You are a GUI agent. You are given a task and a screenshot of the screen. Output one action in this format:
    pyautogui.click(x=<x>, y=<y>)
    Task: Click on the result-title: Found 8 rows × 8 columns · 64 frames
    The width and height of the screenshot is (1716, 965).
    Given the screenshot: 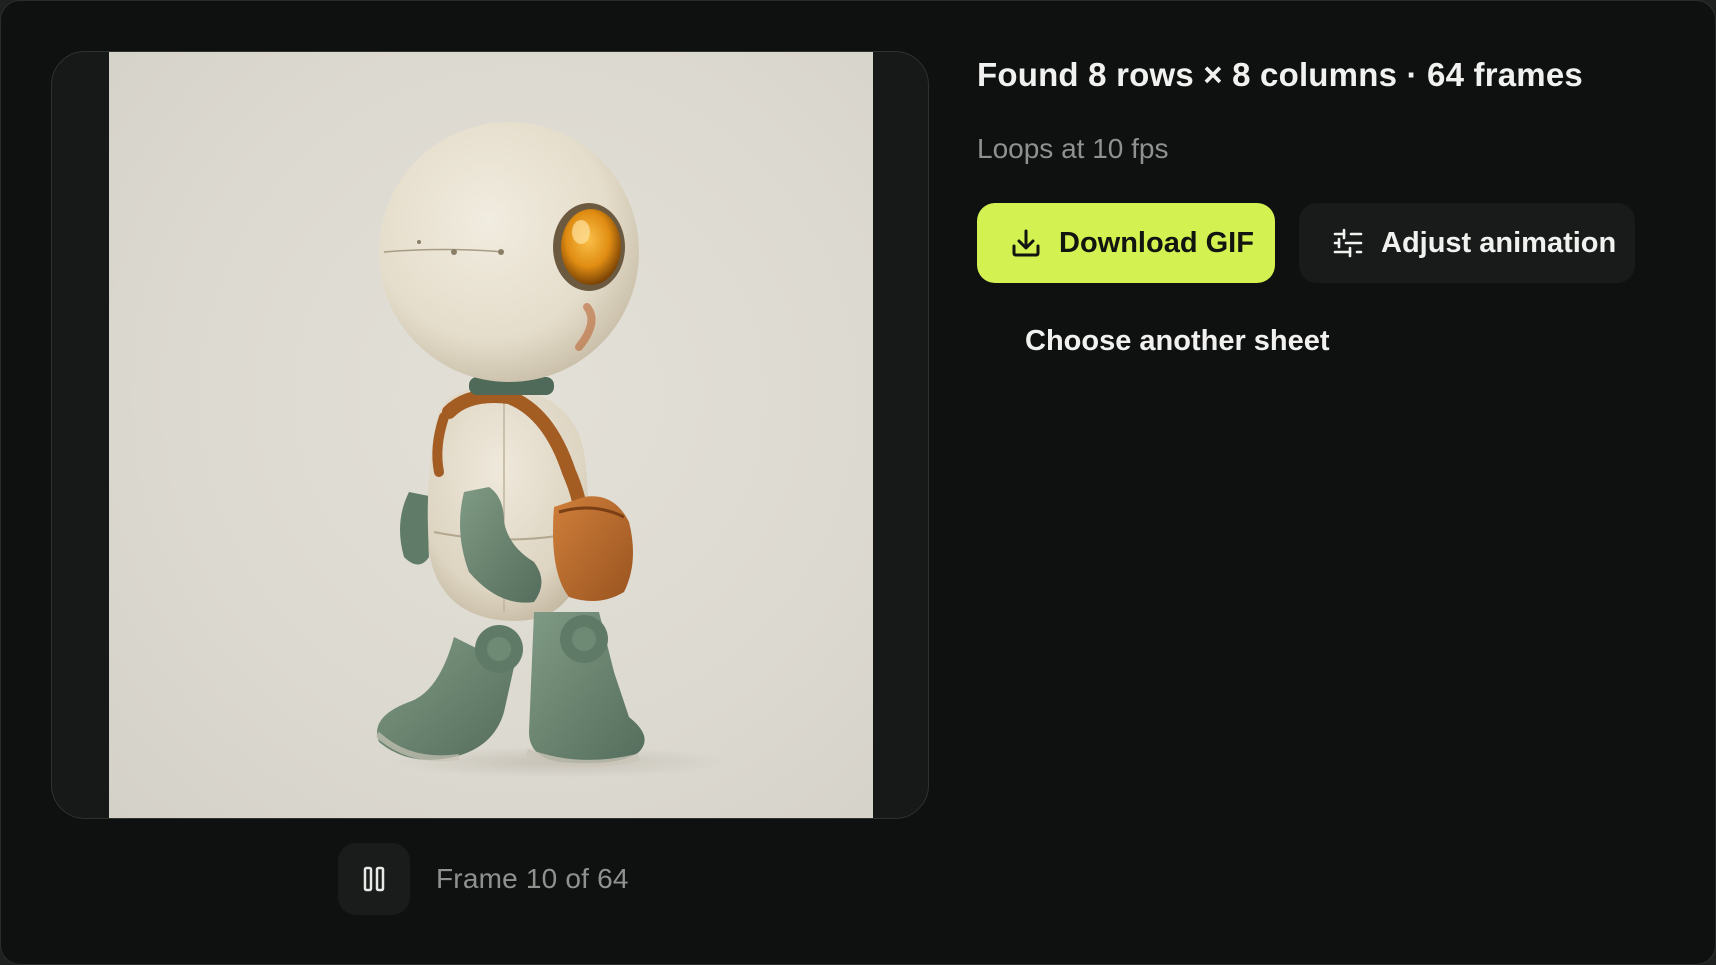 What is the action you would take?
    pyautogui.click(x=1280, y=74)
    